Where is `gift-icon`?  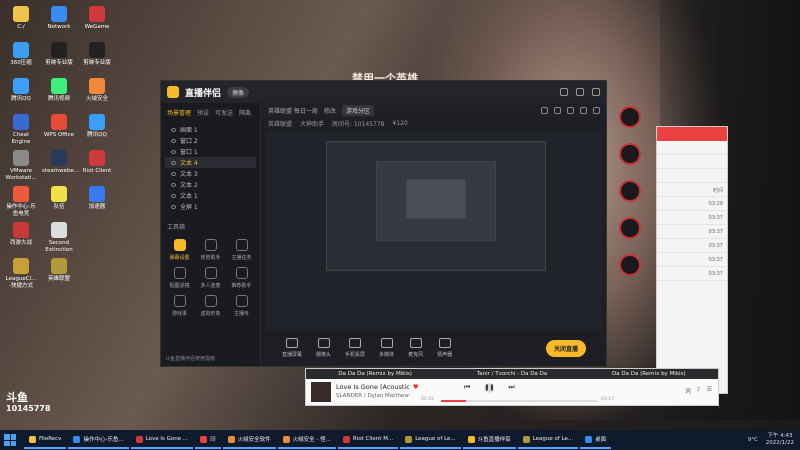 gift-icon is located at coordinates (583, 110).